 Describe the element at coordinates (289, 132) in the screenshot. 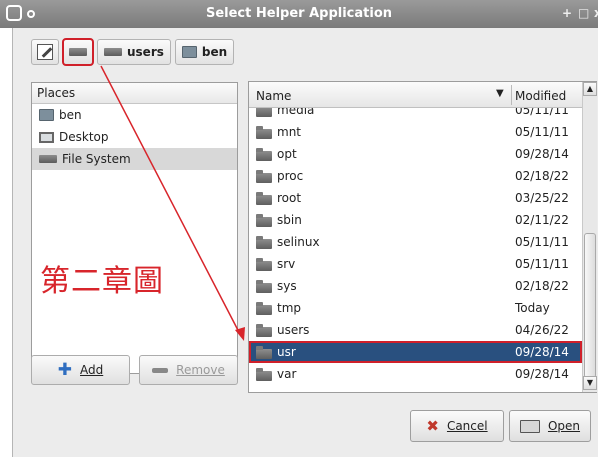

I see `file-name: mnt` at that location.